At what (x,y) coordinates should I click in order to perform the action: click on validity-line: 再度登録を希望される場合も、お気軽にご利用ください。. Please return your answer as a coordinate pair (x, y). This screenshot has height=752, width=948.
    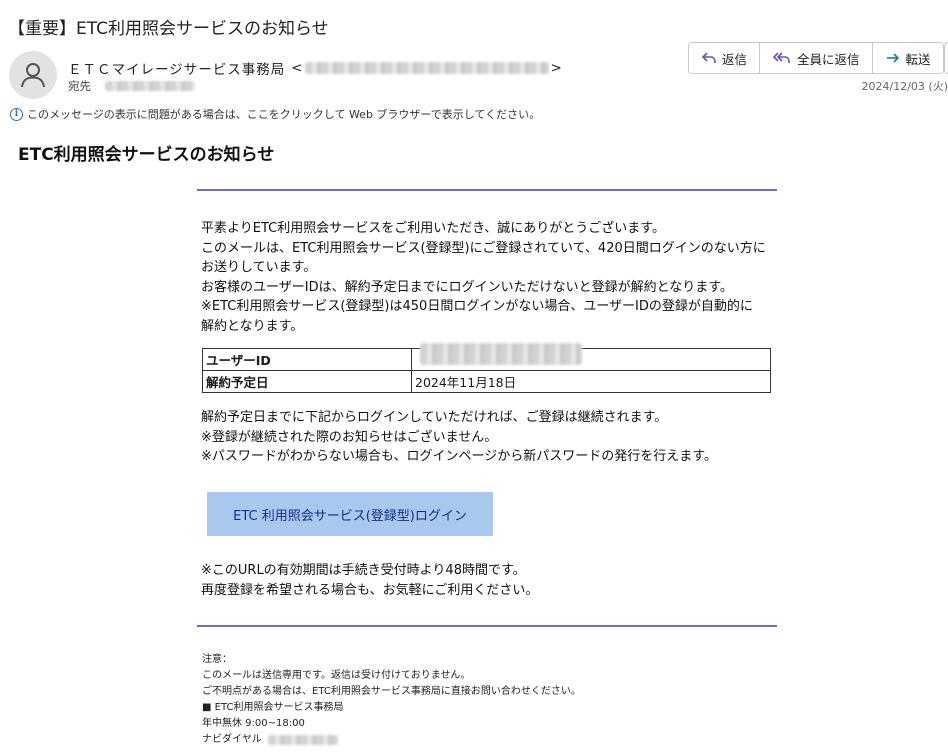
    Looking at the image, I should click on (370, 590).